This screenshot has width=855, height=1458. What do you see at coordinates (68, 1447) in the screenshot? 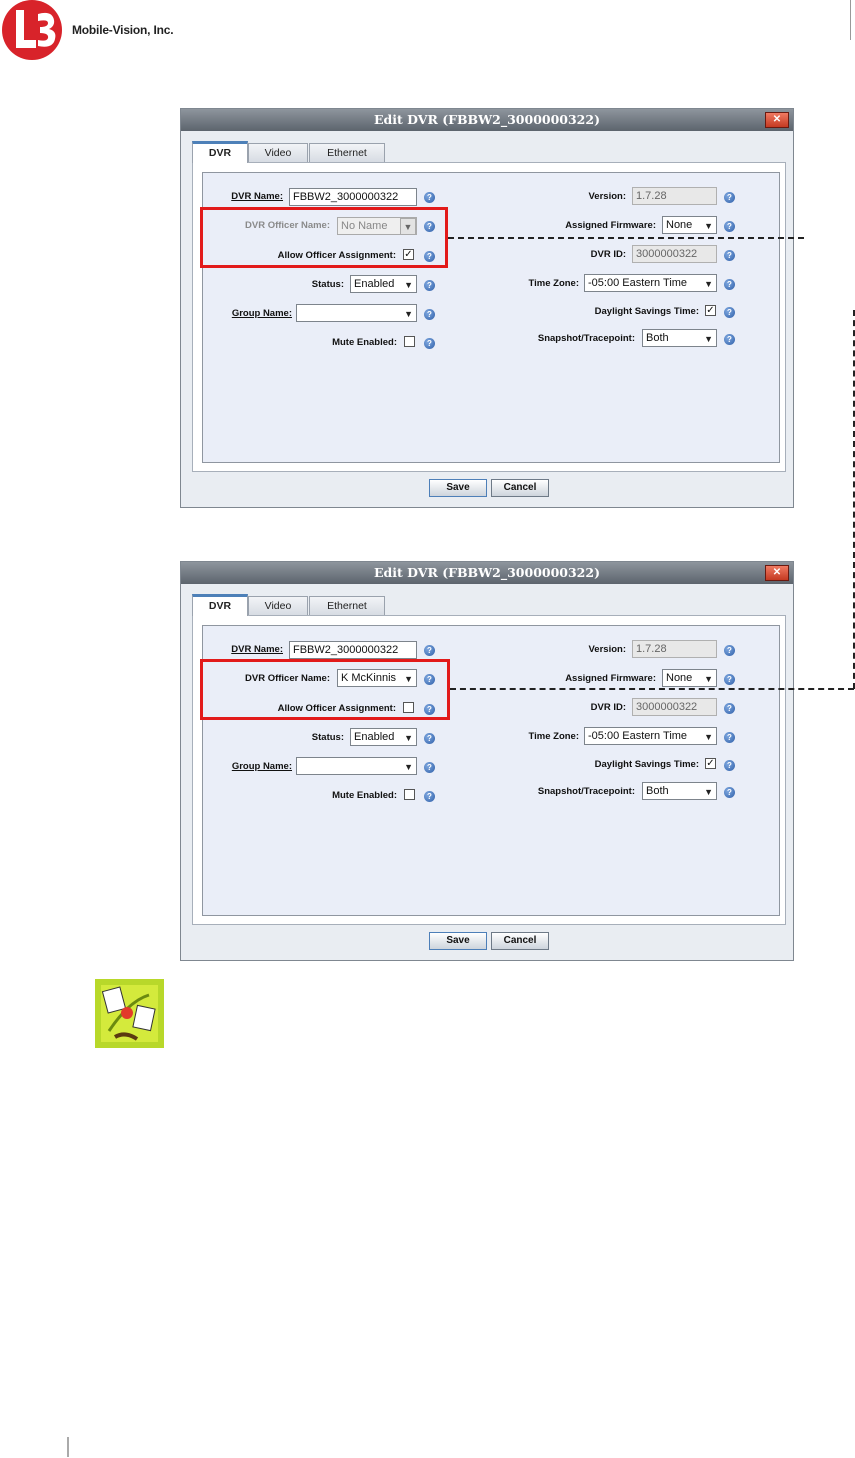
I see `page-margin-bar` at bounding box center [68, 1447].